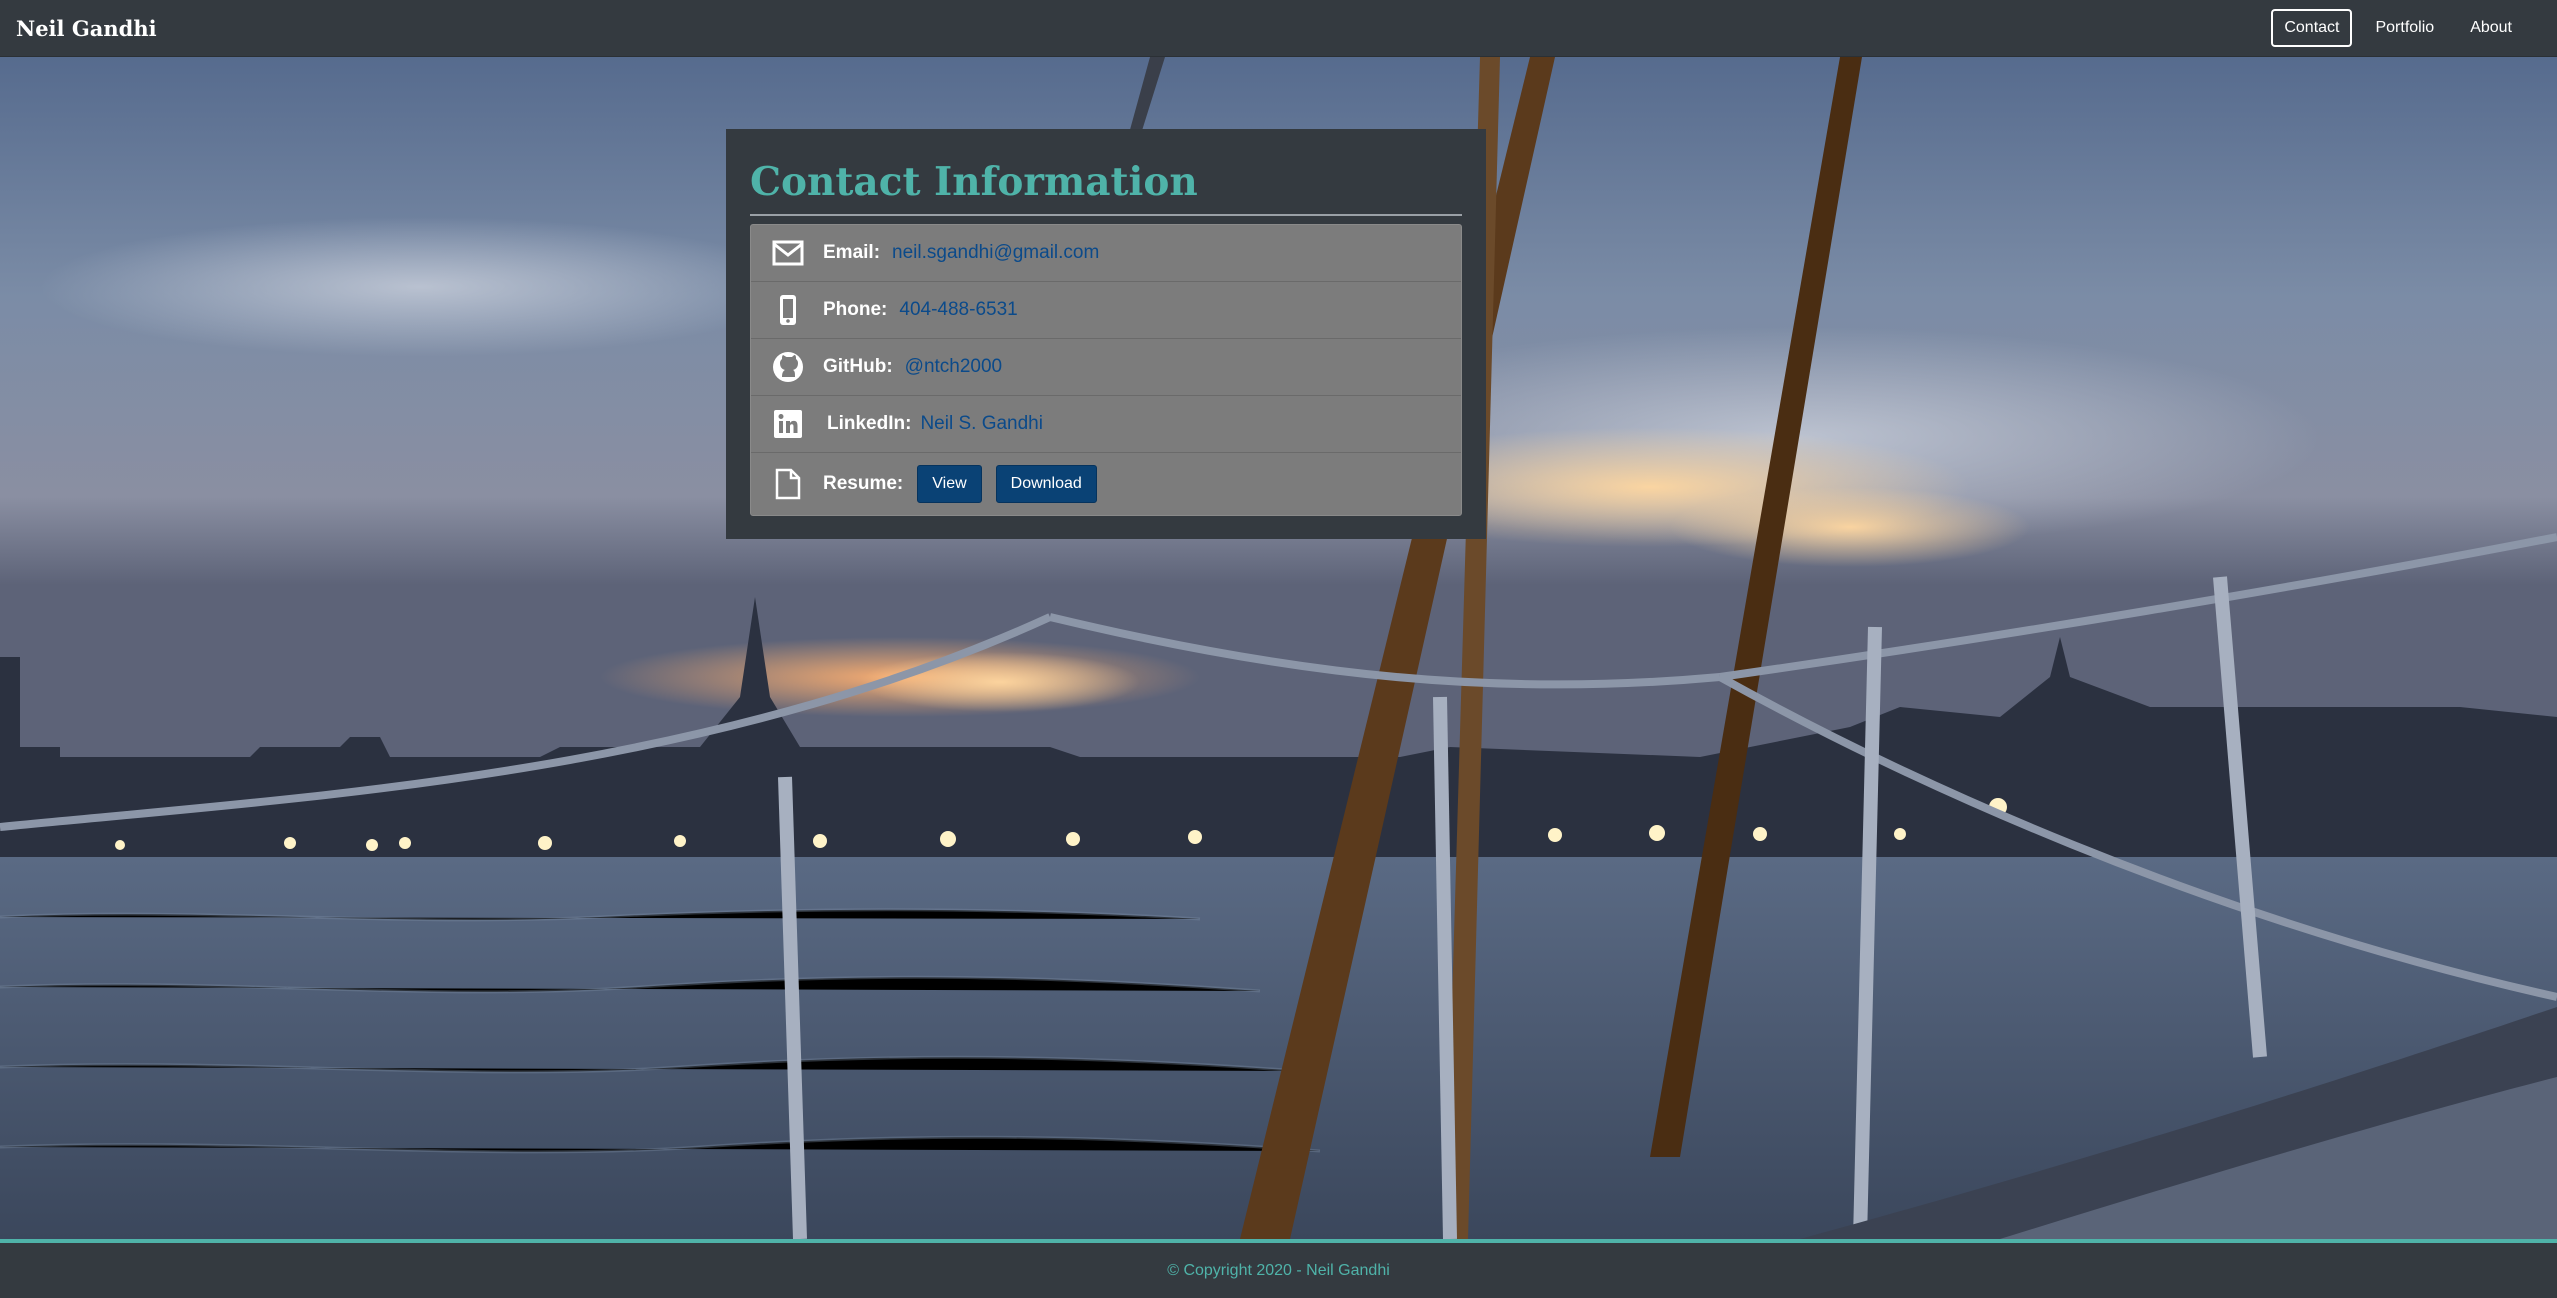 Image resolution: width=2557 pixels, height=1298 pixels. I want to click on footer: © Copyright 2020 - Neil Gandhi, so click(1278, 1268).